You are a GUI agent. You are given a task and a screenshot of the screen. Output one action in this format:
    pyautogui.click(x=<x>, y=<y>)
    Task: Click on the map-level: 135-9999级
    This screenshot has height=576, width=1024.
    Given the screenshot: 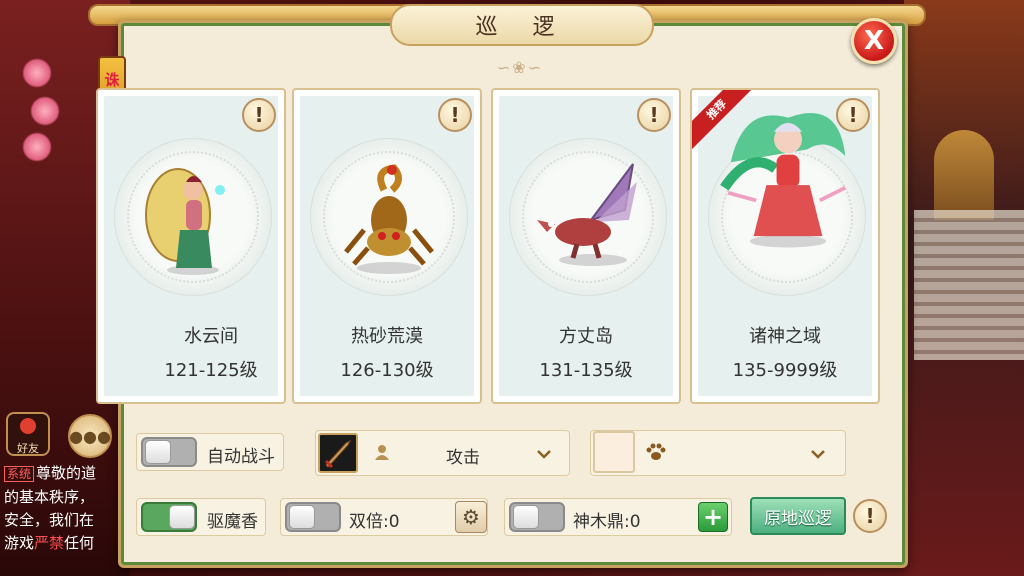 What is the action you would take?
    pyautogui.click(x=785, y=370)
    